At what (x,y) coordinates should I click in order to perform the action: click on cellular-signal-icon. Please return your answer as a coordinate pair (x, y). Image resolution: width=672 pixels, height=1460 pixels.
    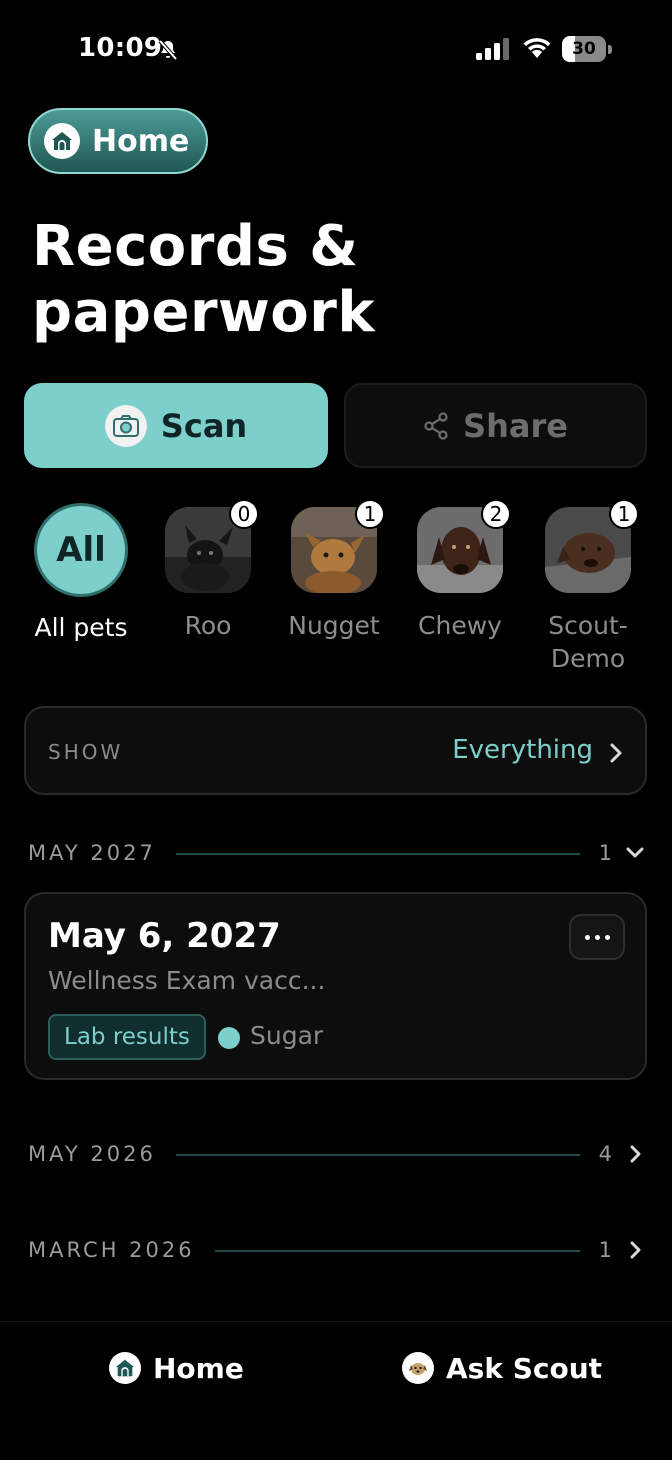
    Looking at the image, I should click on (492, 49).